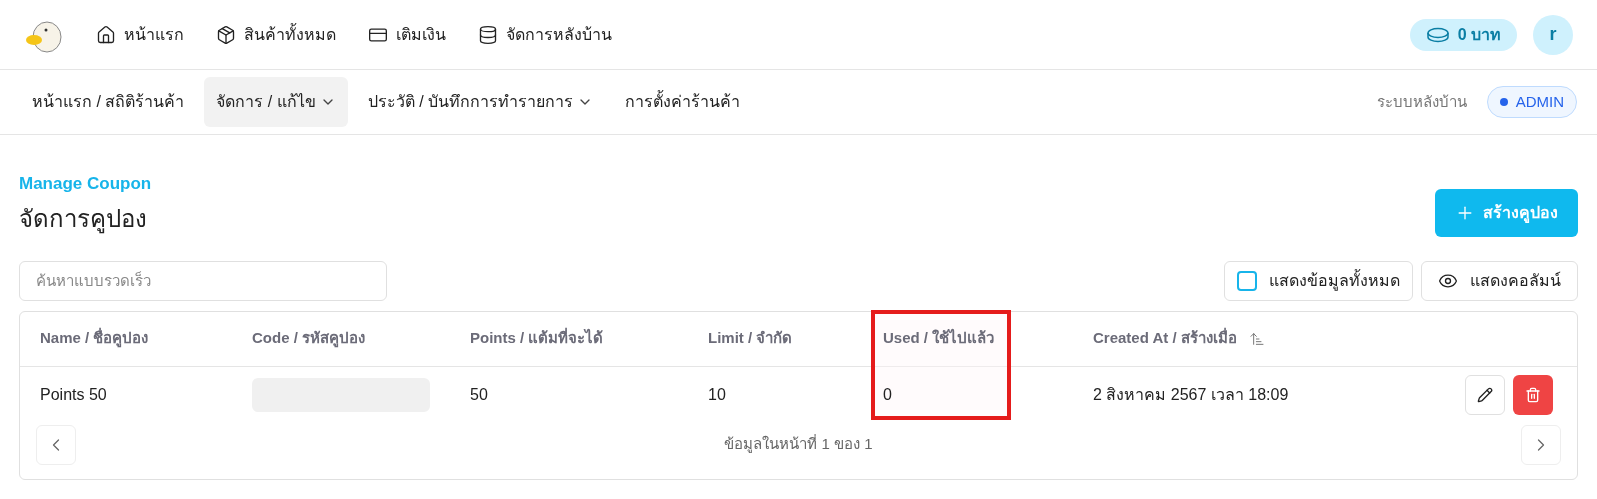  What do you see at coordinates (488, 34) in the screenshot?
I see `database-icon` at bounding box center [488, 34].